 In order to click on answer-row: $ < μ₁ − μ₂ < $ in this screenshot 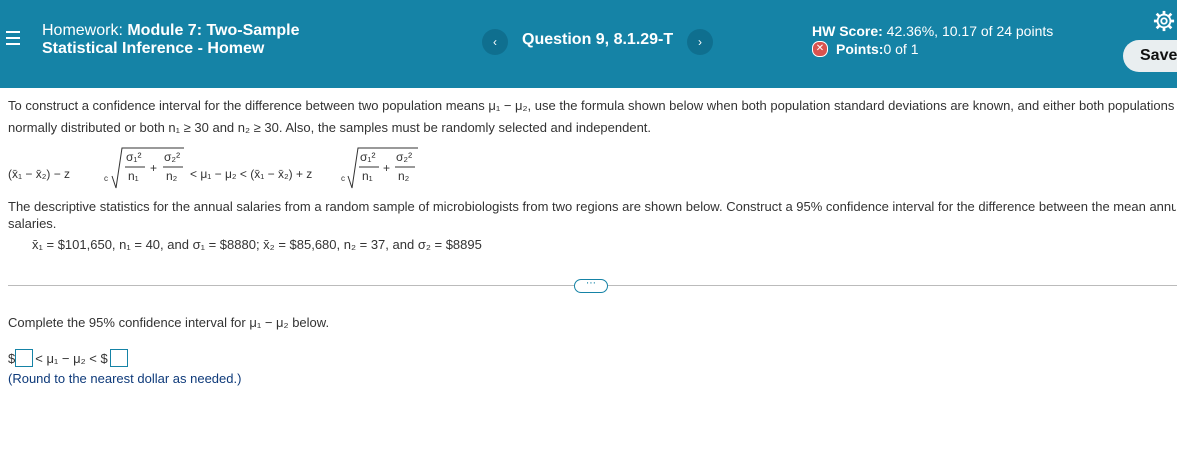, I will do `click(69, 358)`.